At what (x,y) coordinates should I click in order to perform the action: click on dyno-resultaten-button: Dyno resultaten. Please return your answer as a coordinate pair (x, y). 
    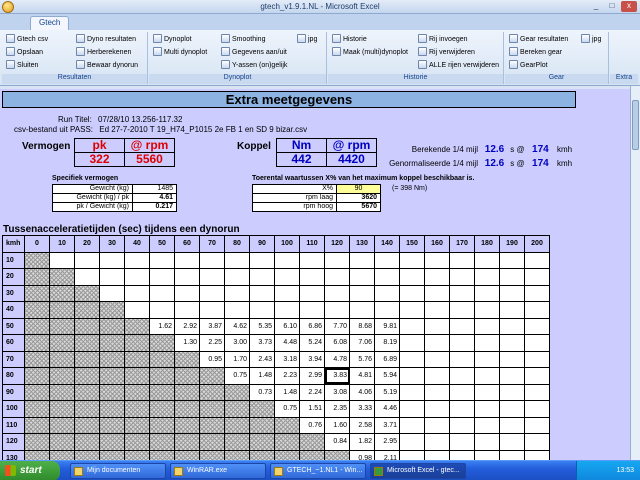
    Looking at the image, I should click on (106, 40).